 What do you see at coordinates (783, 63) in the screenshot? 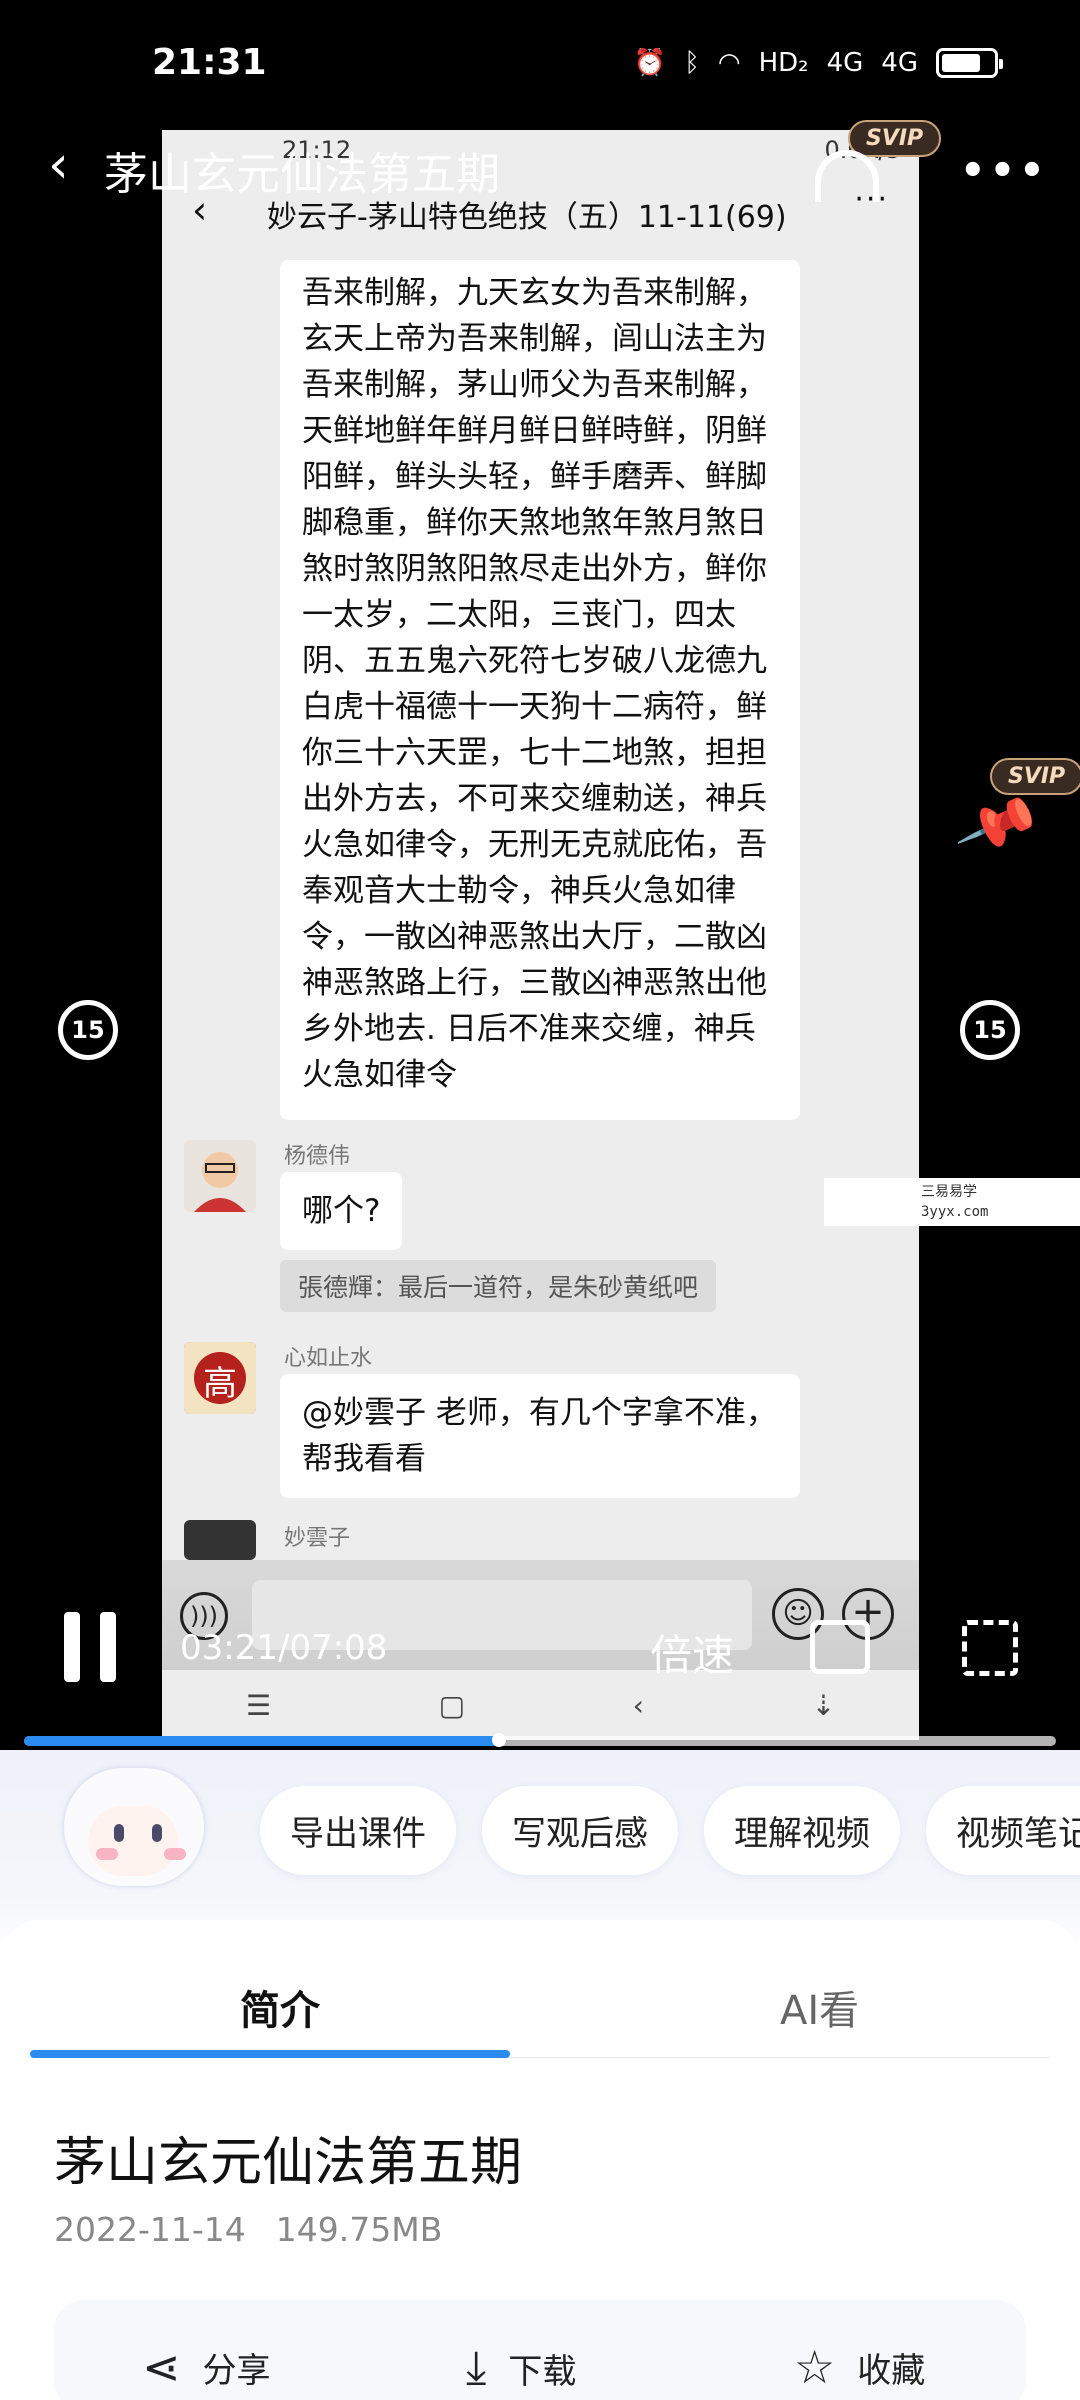
I see `hd-icon: HD₂` at bounding box center [783, 63].